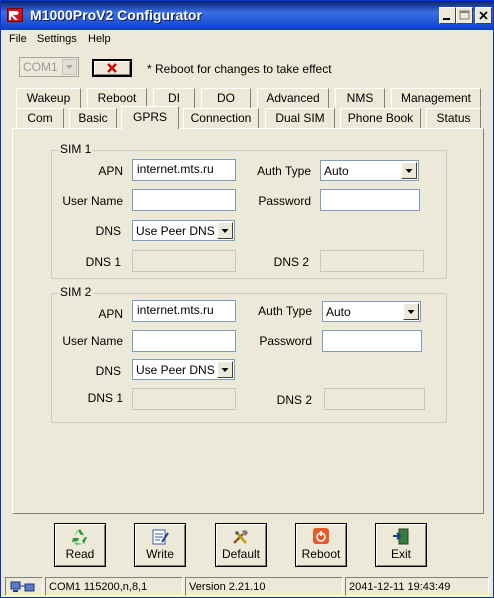 This screenshot has height=598, width=494. Describe the element at coordinates (300, 118) in the screenshot. I see `tab-dual-sim: Dual SIM` at that location.